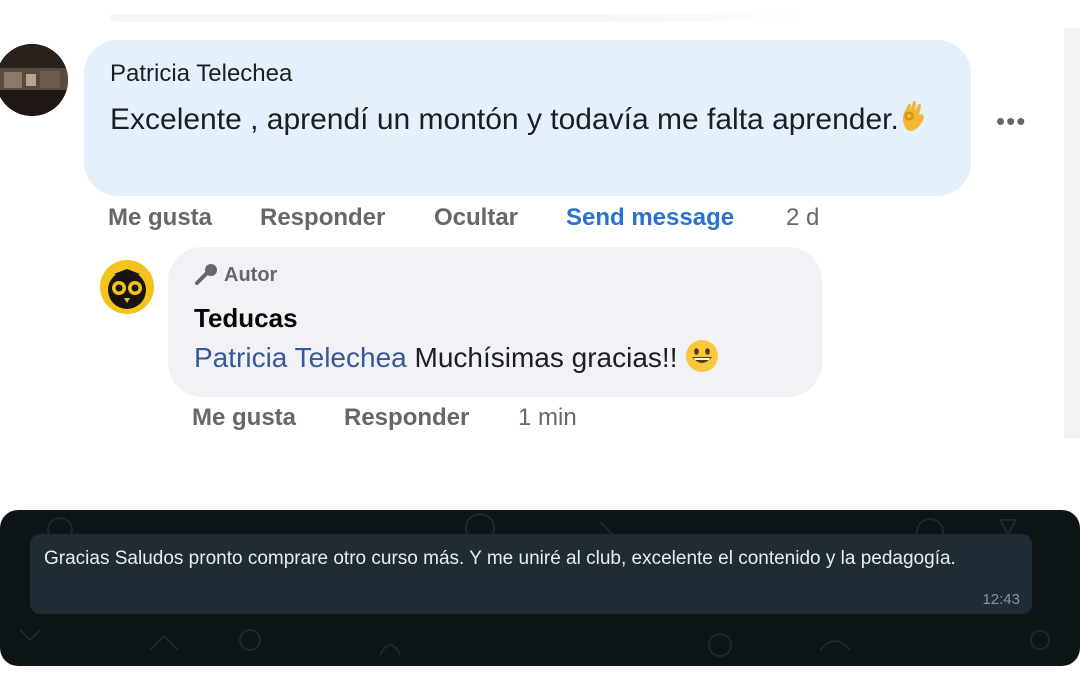  Describe the element at coordinates (802, 218) in the screenshot. I see `comment-timestamp: 2 d` at that location.